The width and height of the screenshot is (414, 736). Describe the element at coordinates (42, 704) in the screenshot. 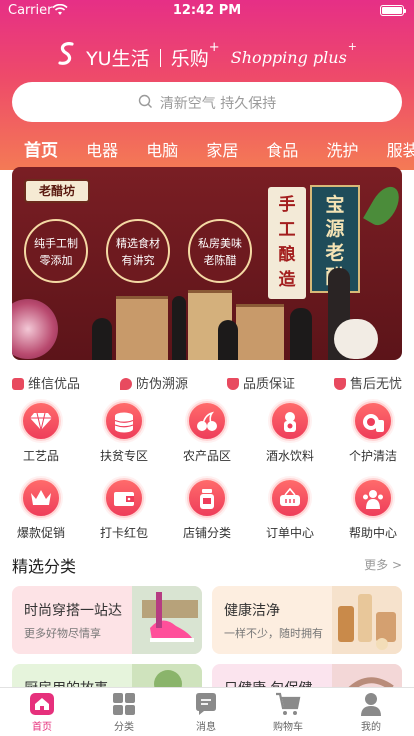

I see `home-icon` at that location.